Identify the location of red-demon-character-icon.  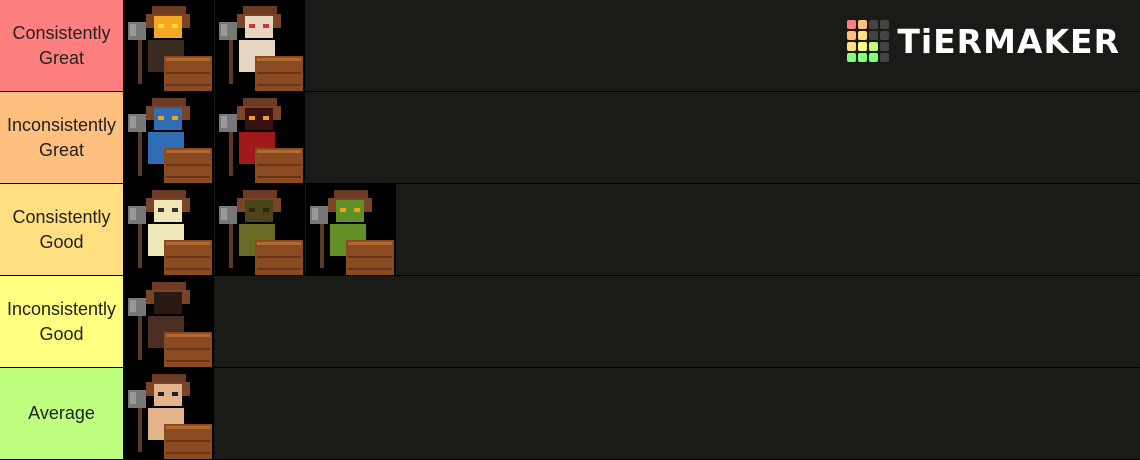
(261, 140).